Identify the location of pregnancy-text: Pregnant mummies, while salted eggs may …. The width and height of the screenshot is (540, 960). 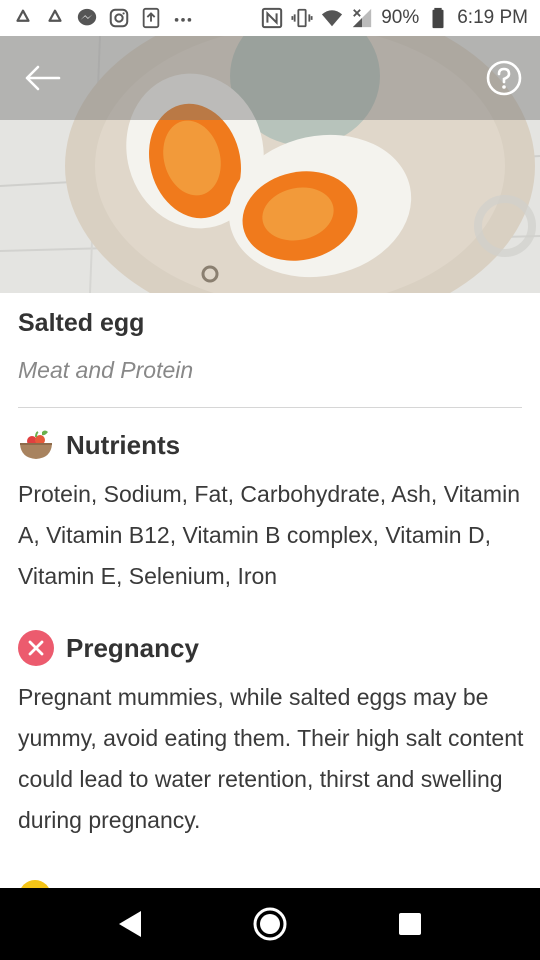
(271, 758).